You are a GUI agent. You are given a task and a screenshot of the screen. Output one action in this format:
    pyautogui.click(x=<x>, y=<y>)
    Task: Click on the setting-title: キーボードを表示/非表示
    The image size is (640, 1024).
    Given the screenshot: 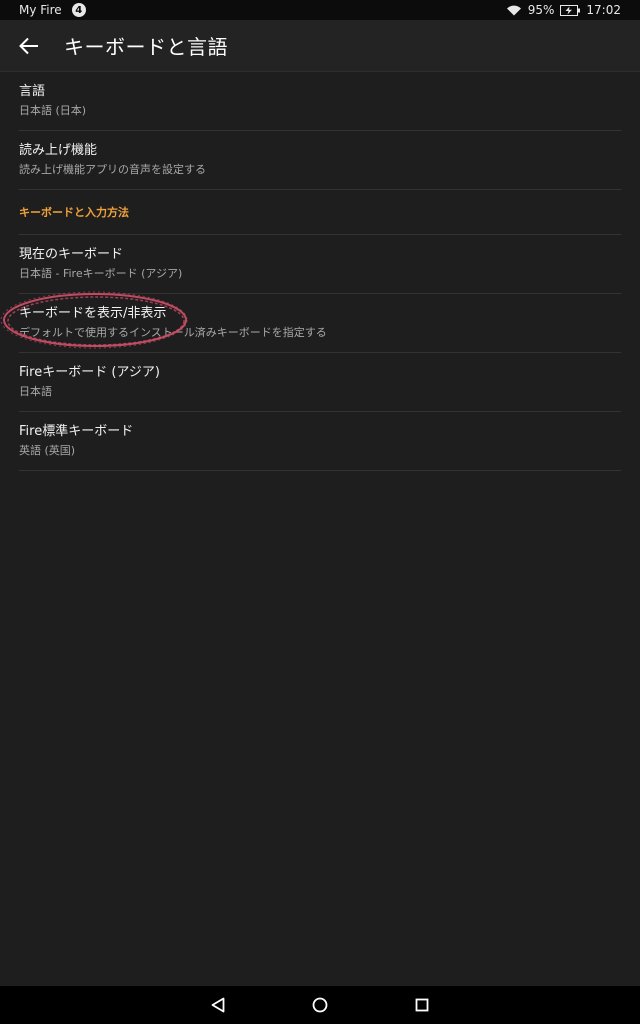 What is the action you would take?
    pyautogui.click(x=93, y=313)
    